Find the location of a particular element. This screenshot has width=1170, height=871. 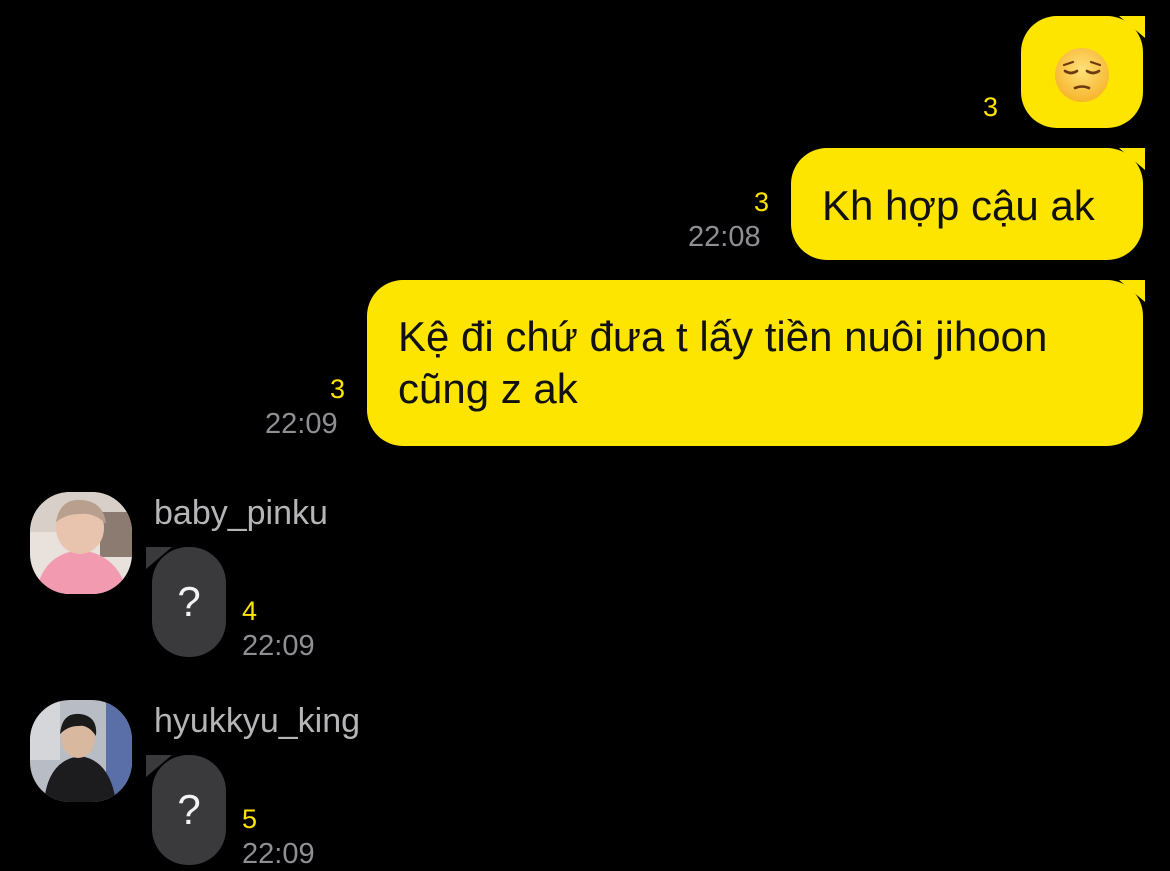

outgoing-emoji-bubble is located at coordinates (1083, 72).